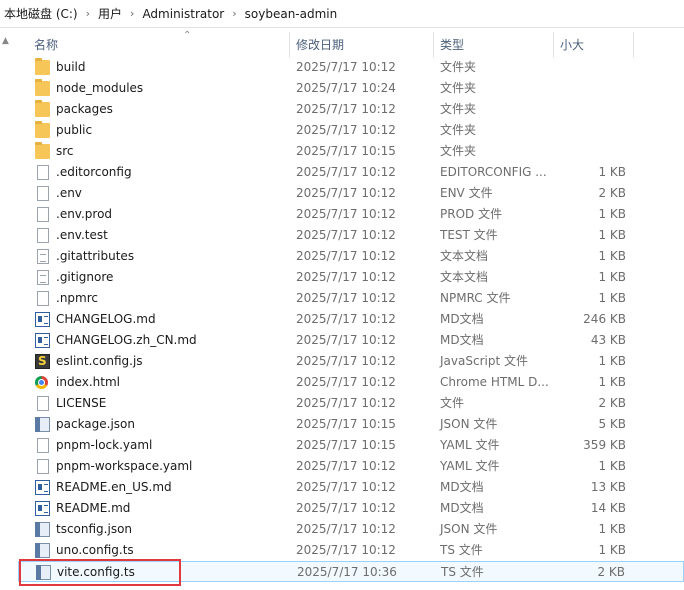 This screenshot has height=590, width=684. I want to click on file-row: LICENSE 2025/7/17 10:12 文件 2 KB, so click(351, 403).